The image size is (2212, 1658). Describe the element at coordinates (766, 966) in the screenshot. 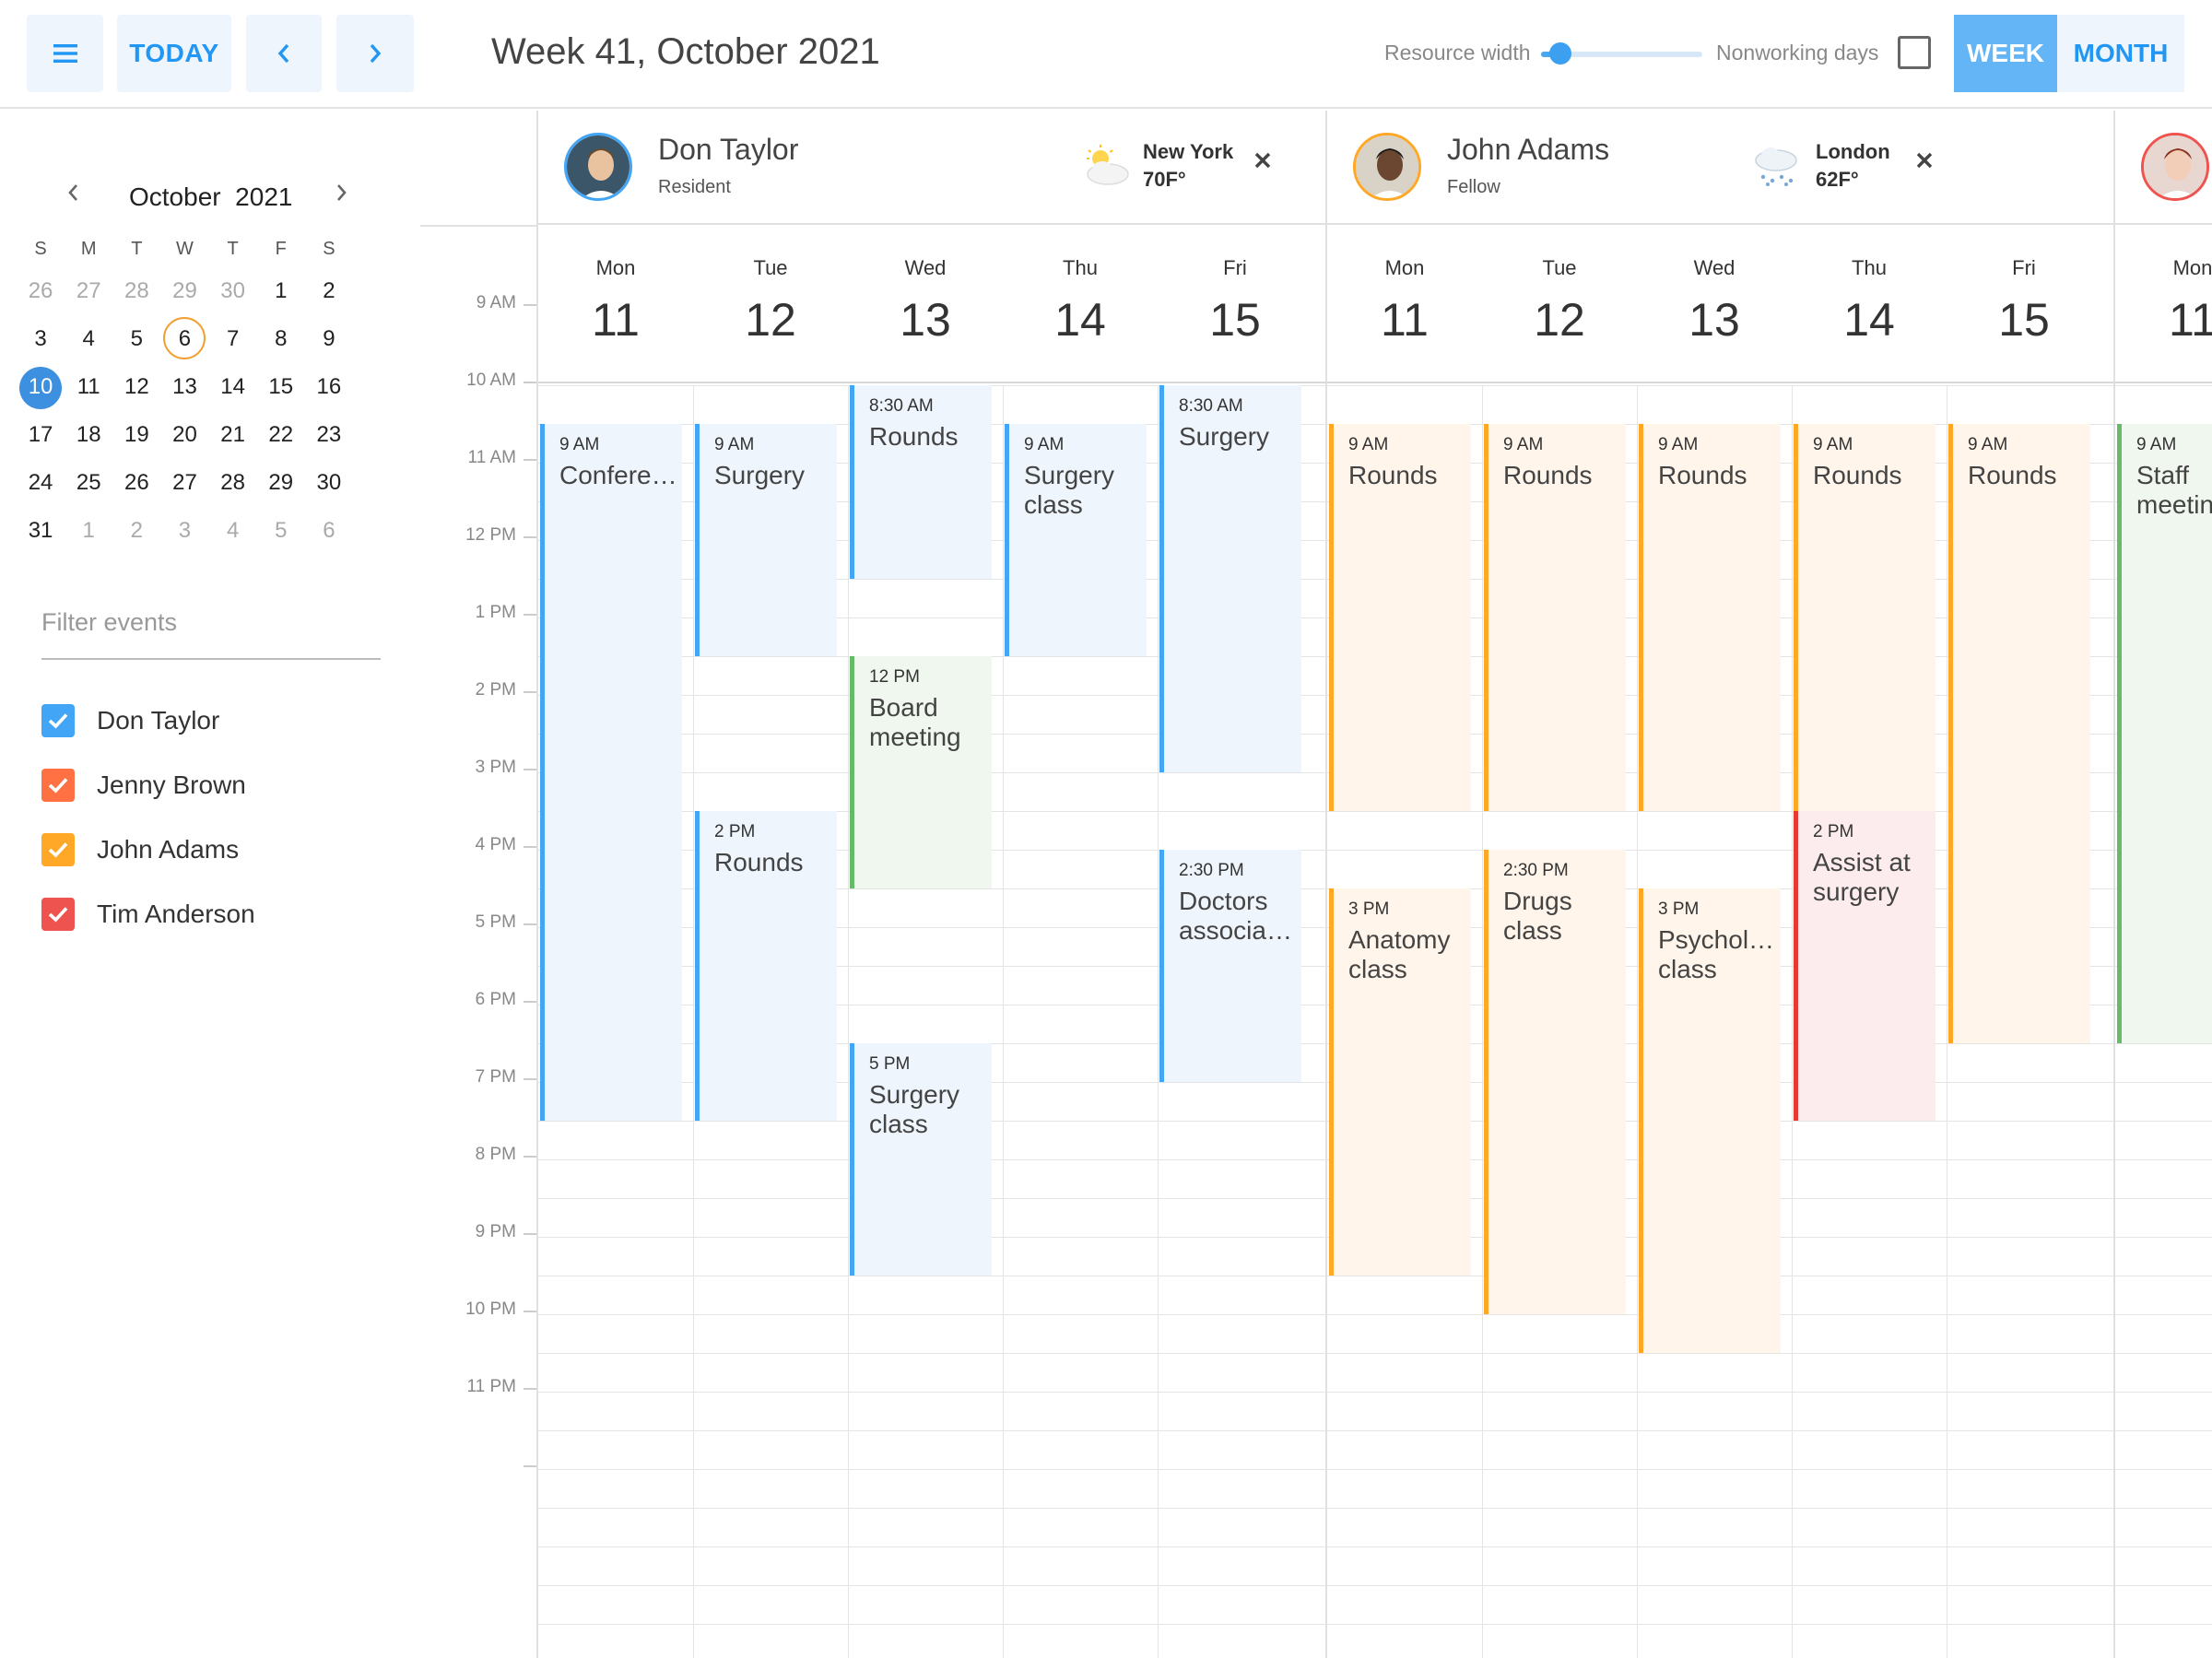

I see `calendar-event: 2 PM Rounds` at that location.